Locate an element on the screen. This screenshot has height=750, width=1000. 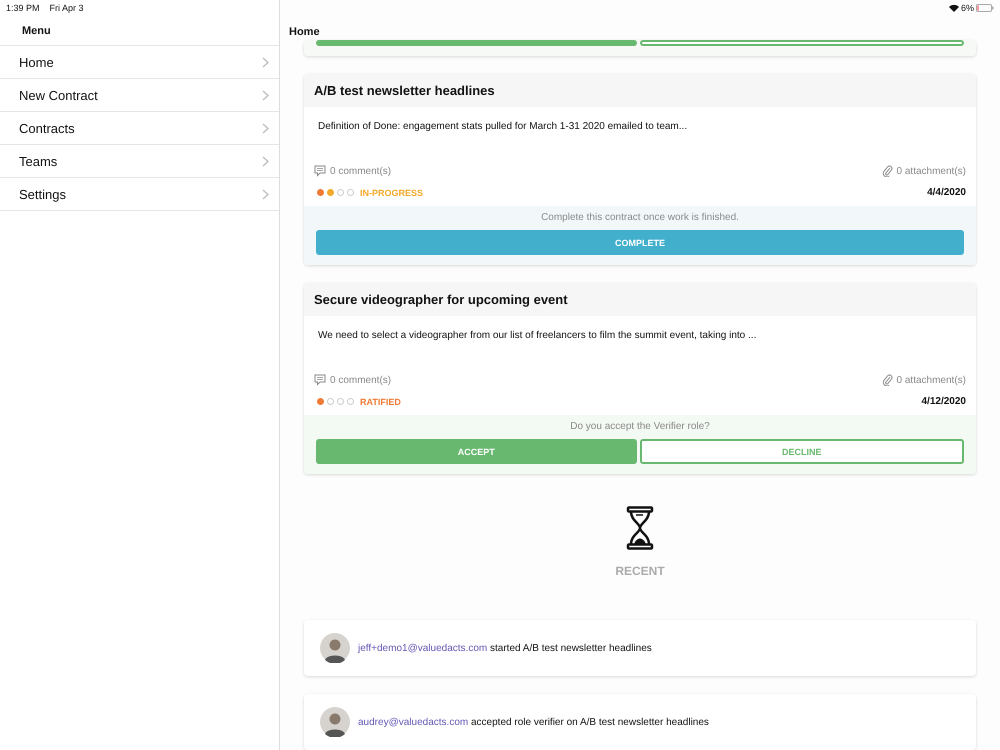
menu-item: Contracts is located at coordinates (139, 128).